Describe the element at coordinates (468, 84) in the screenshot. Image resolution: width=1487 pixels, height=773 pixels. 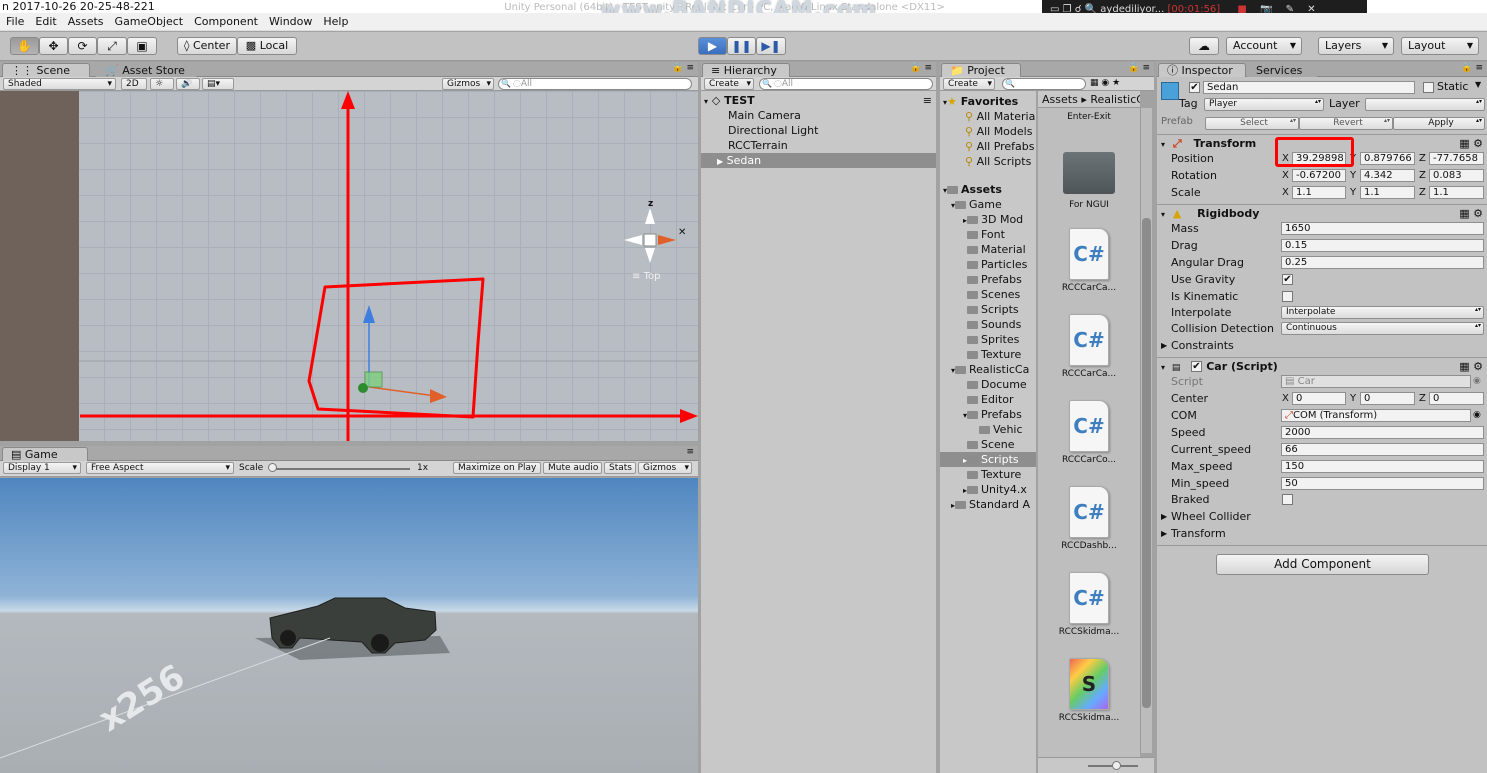
I see `scene-gizmos-dropdown: Gizmos ▾` at that location.